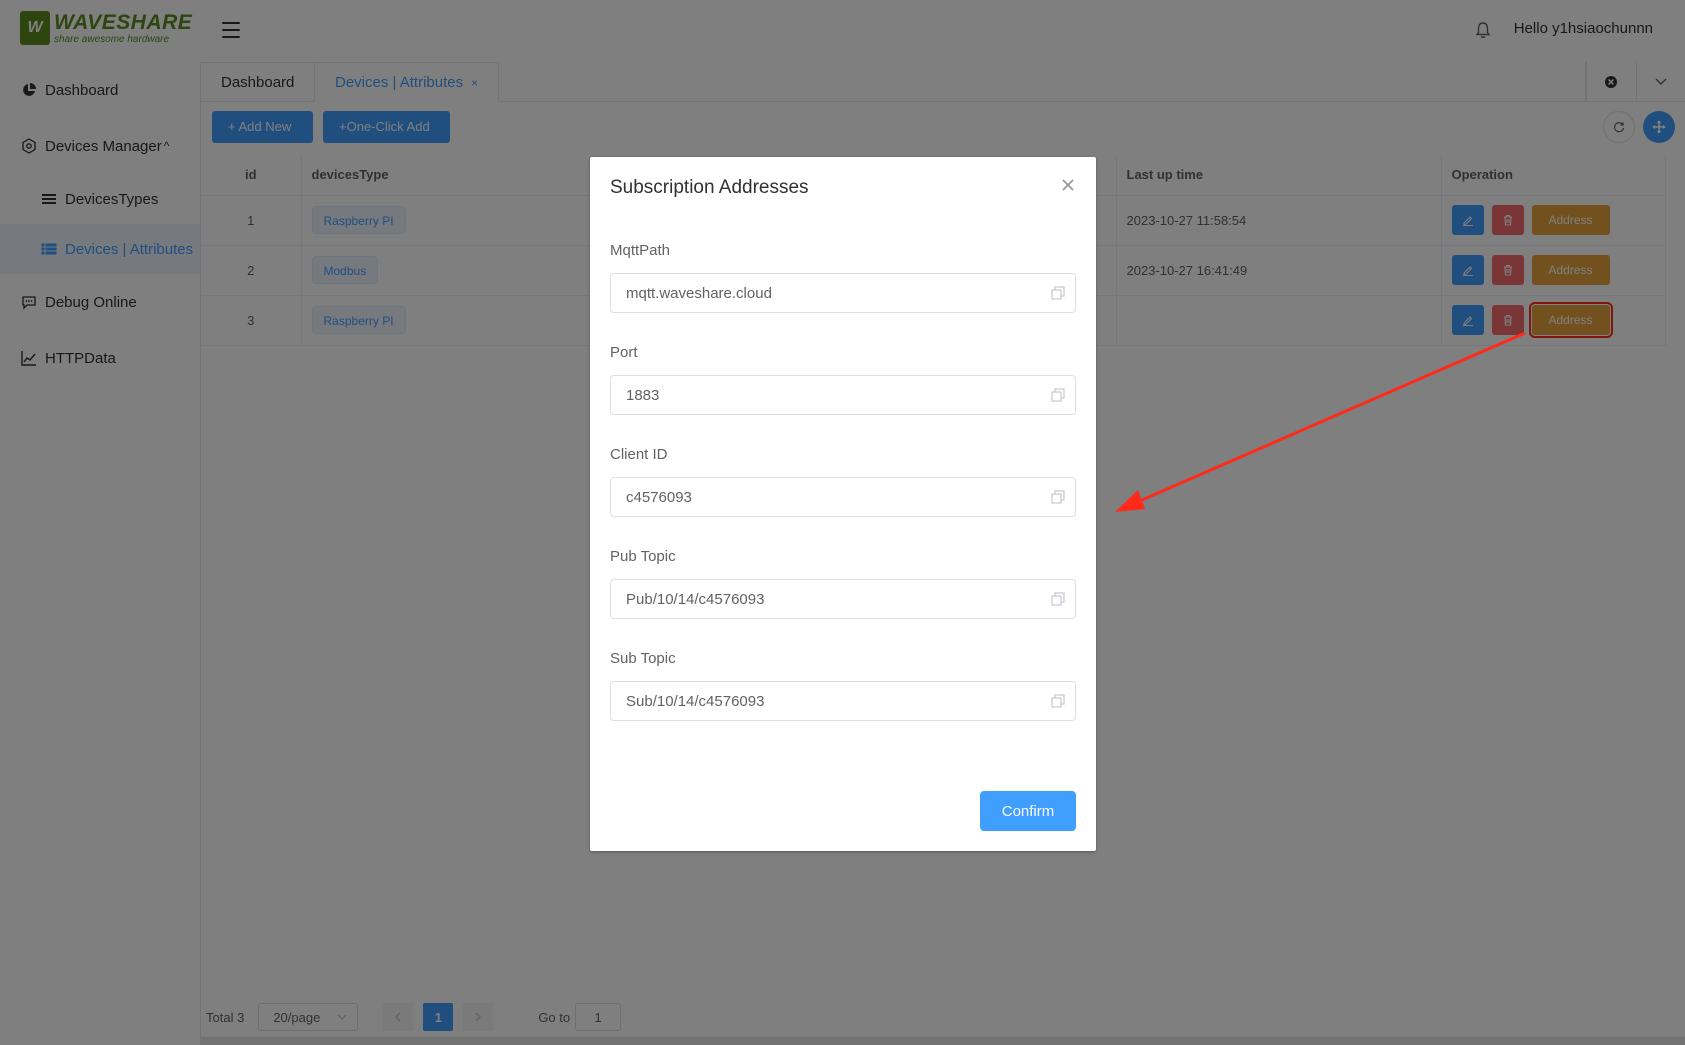 This screenshot has width=1685, height=1045. Describe the element at coordinates (699, 293) in the screenshot. I see `field-value: mqtt.waveshare.cloud` at that location.